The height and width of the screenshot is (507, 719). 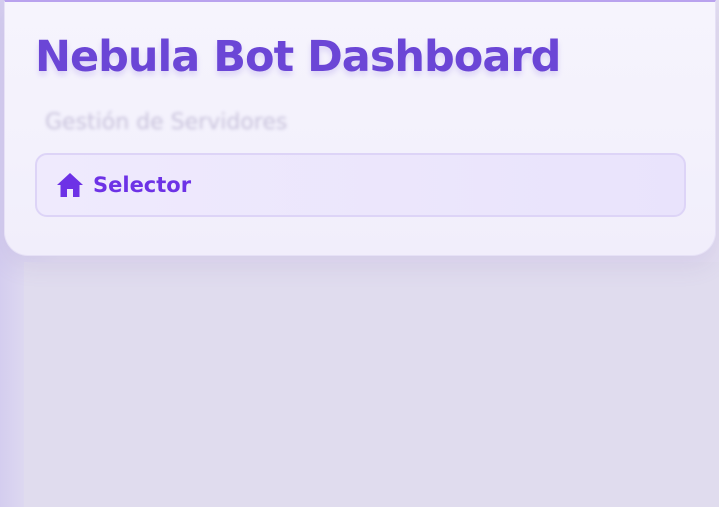 I want to click on nav-item-label: Selector, so click(x=142, y=185).